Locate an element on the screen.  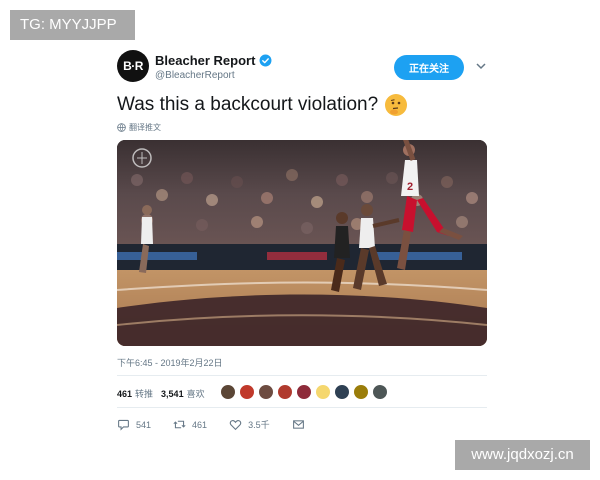
watermark-top: TG: MYYJJPP is located at coordinates (72, 25).